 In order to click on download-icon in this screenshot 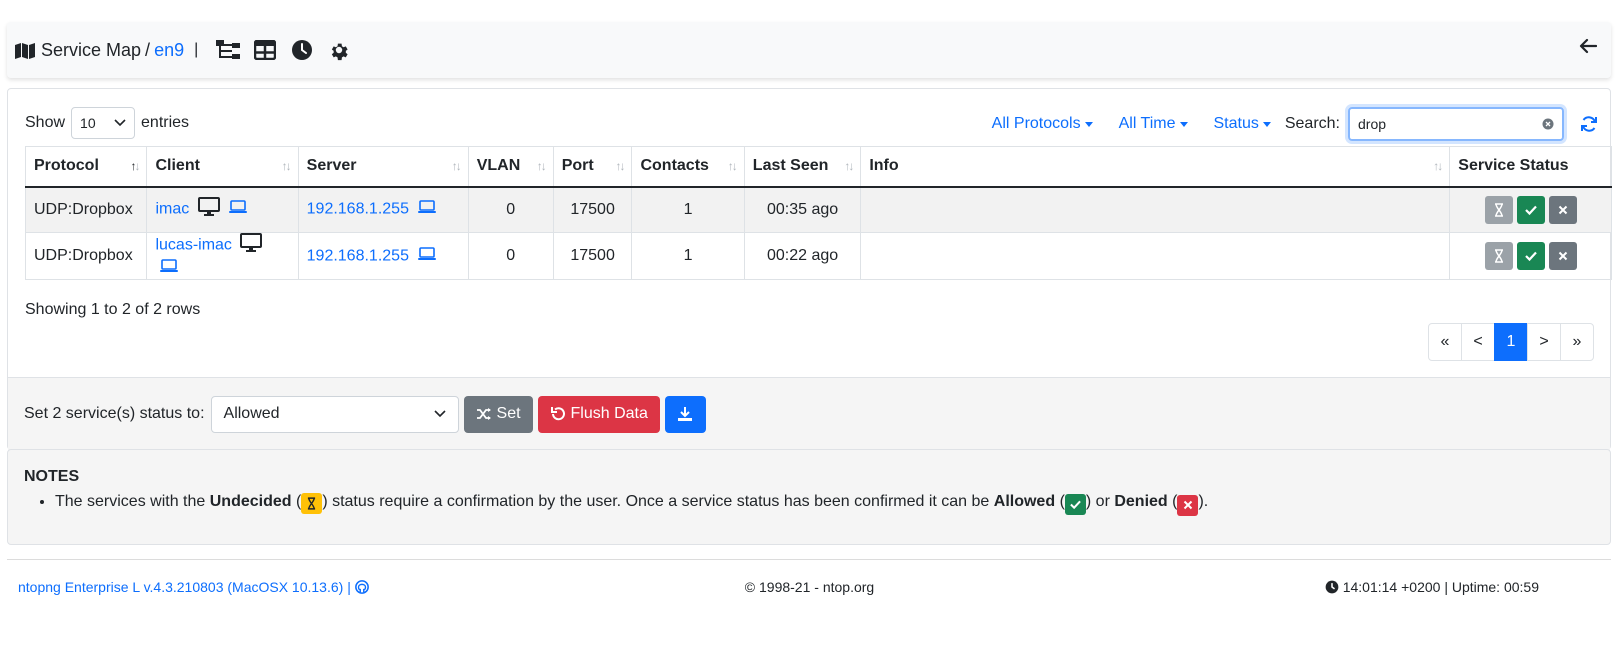, I will do `click(685, 414)`.